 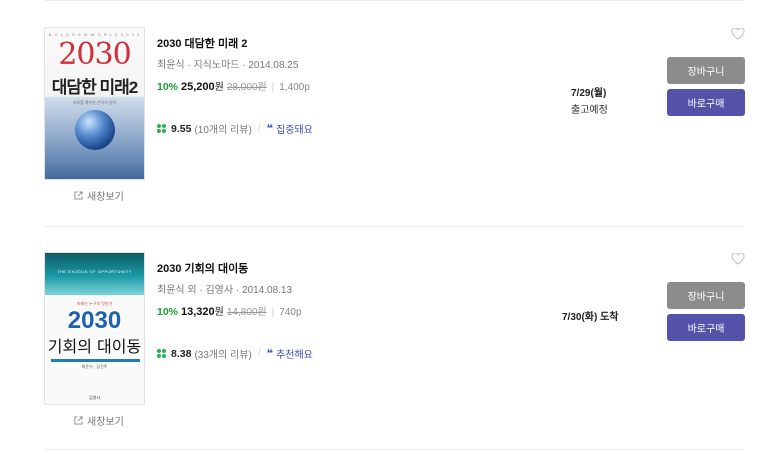 What do you see at coordinates (181, 128) in the screenshot?
I see `rating-score: 9.55` at bounding box center [181, 128].